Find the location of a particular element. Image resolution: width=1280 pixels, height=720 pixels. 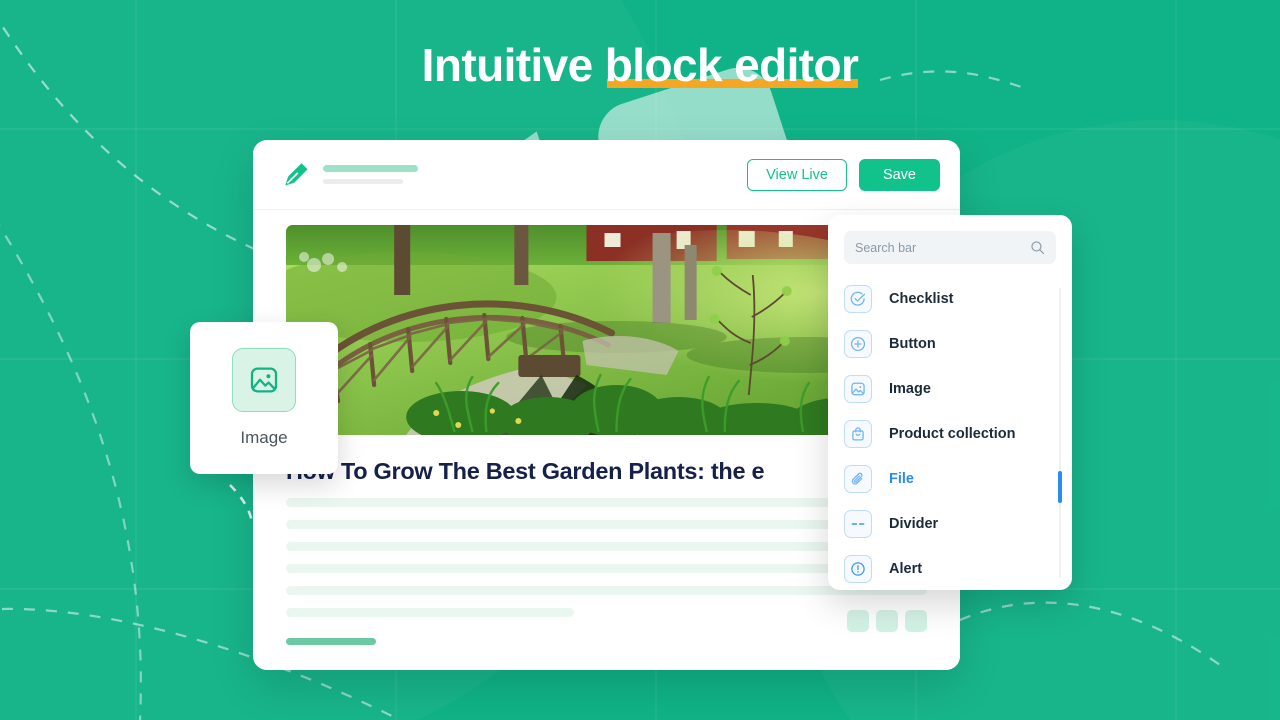

block-thumbnails is located at coordinates (887, 621).